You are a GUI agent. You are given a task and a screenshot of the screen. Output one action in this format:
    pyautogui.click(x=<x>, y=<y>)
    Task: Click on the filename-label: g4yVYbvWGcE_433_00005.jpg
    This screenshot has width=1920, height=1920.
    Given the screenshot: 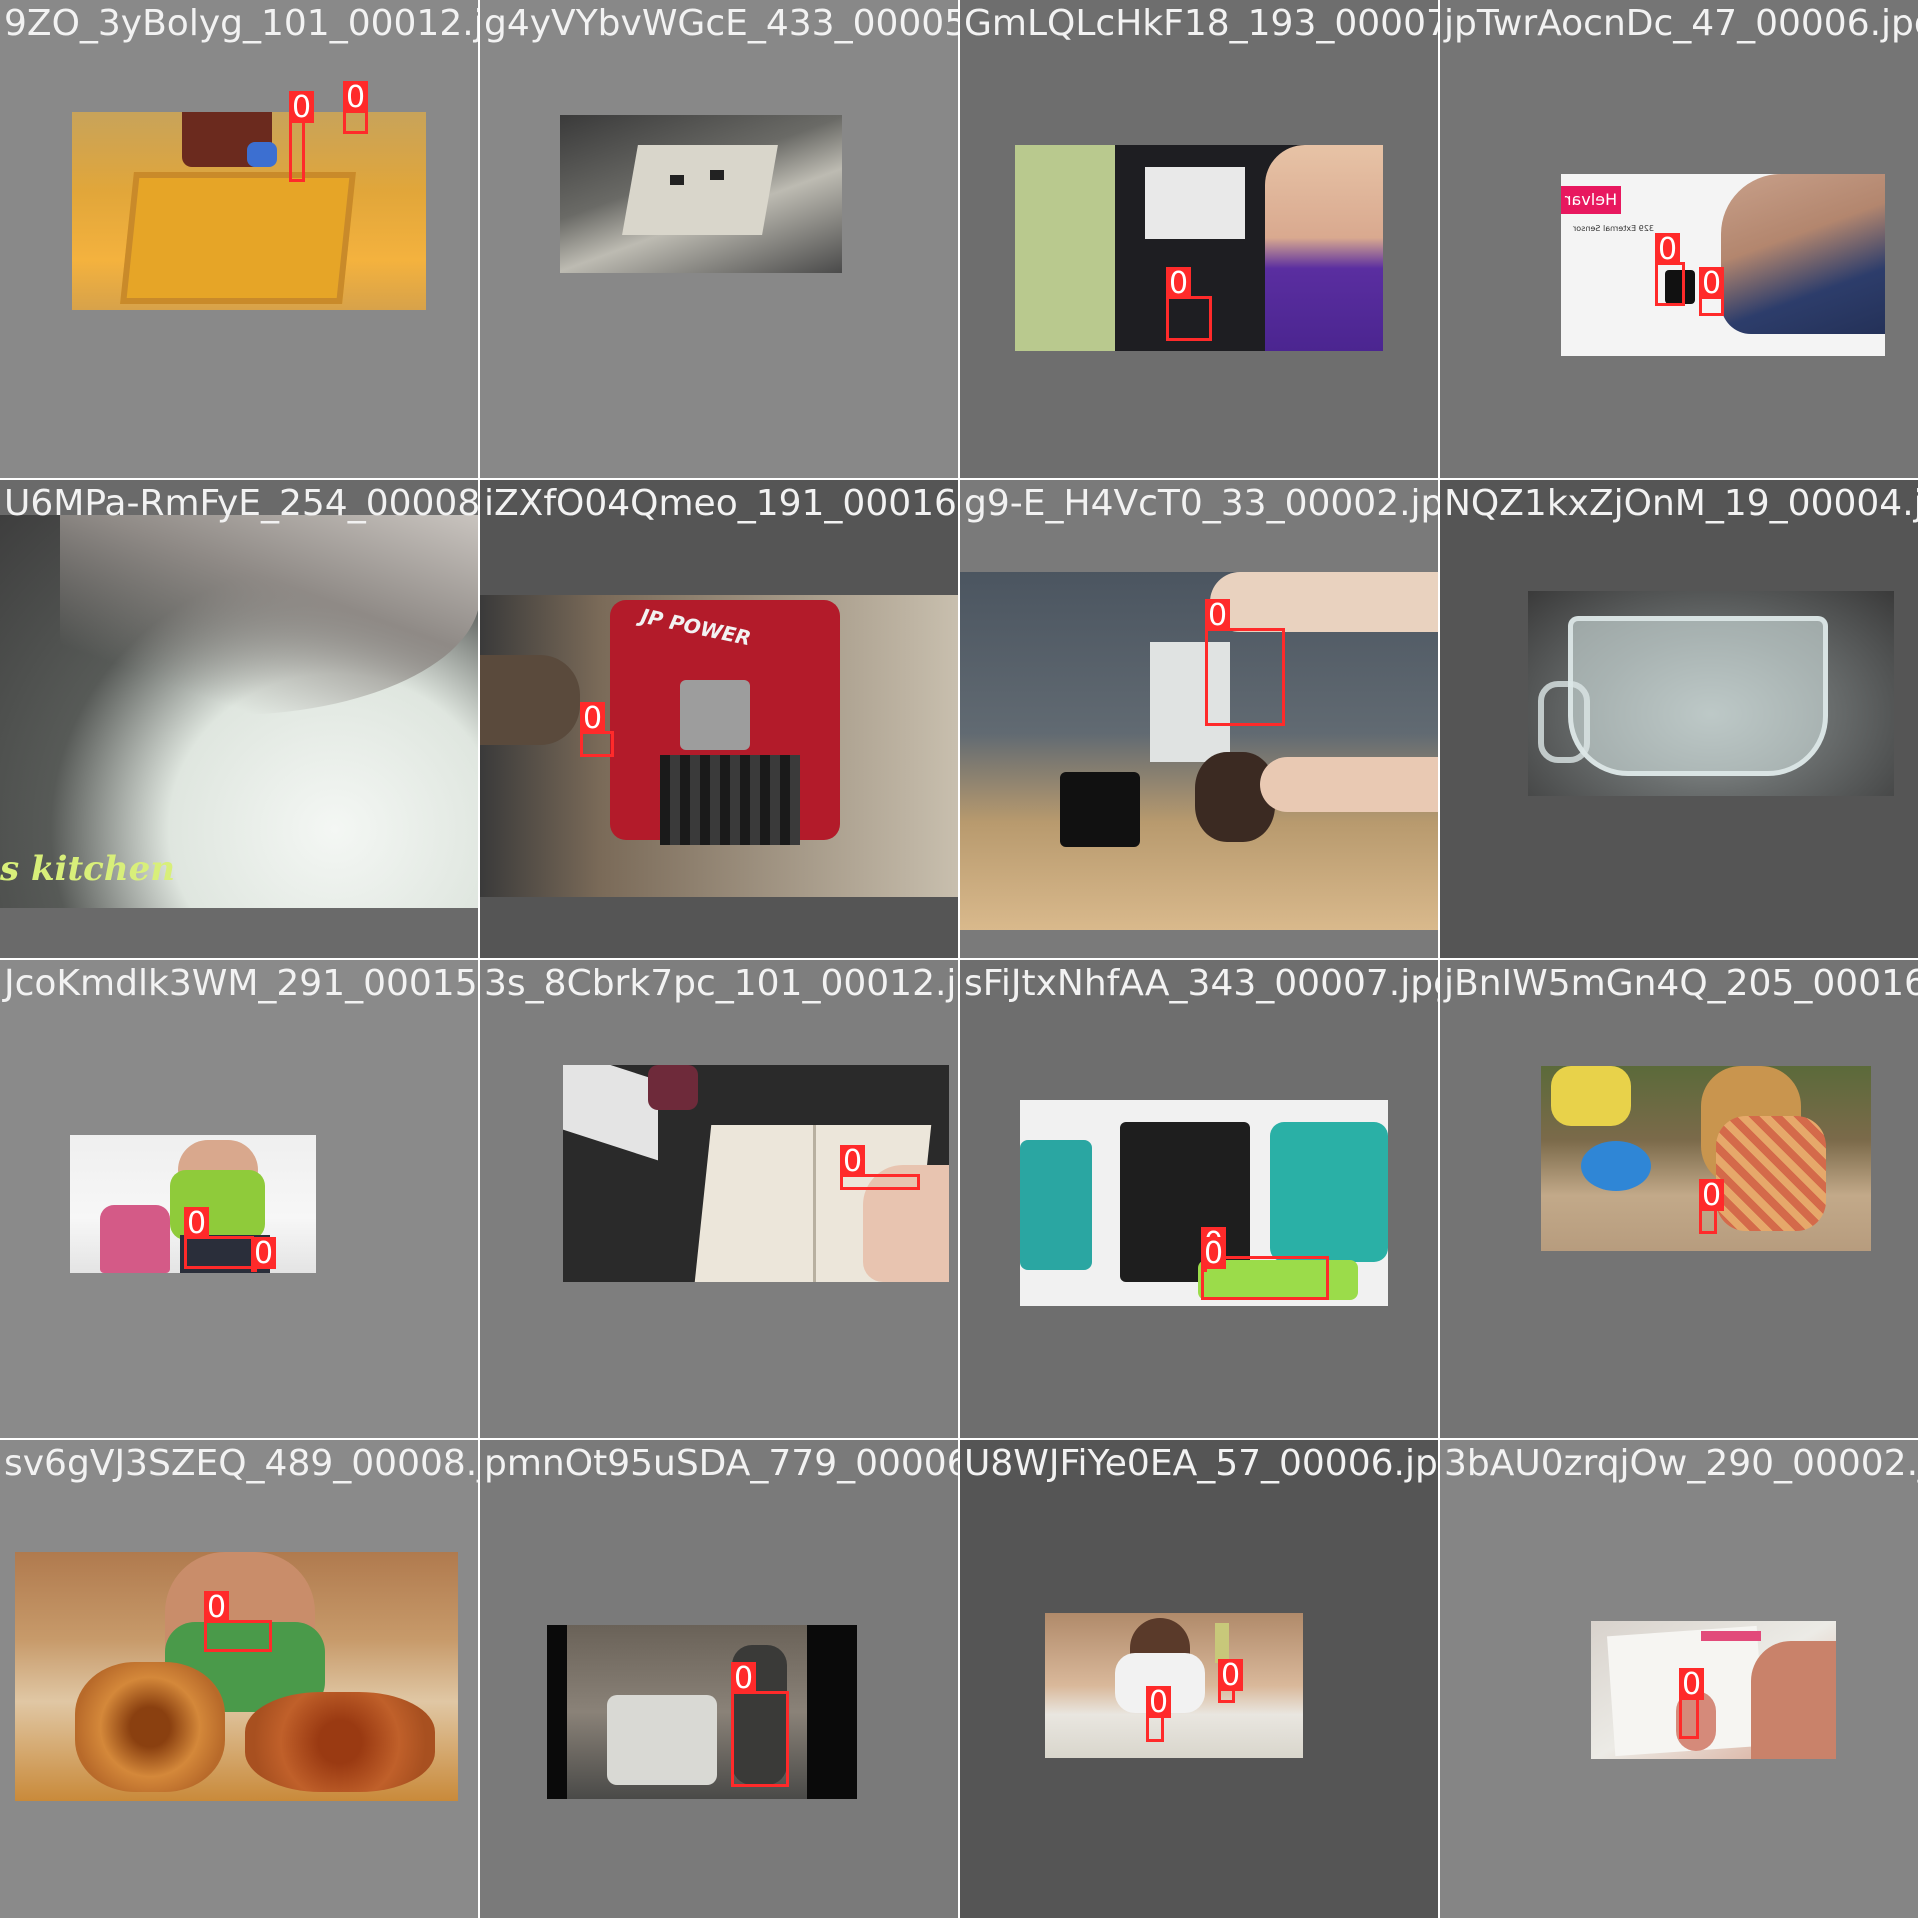 What is the action you would take?
    pyautogui.click(x=721, y=23)
    